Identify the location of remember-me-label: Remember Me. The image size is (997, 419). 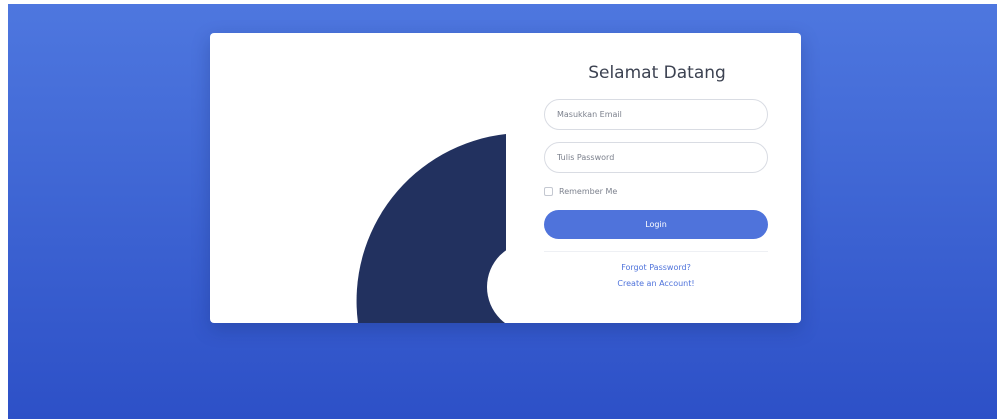
(588, 191).